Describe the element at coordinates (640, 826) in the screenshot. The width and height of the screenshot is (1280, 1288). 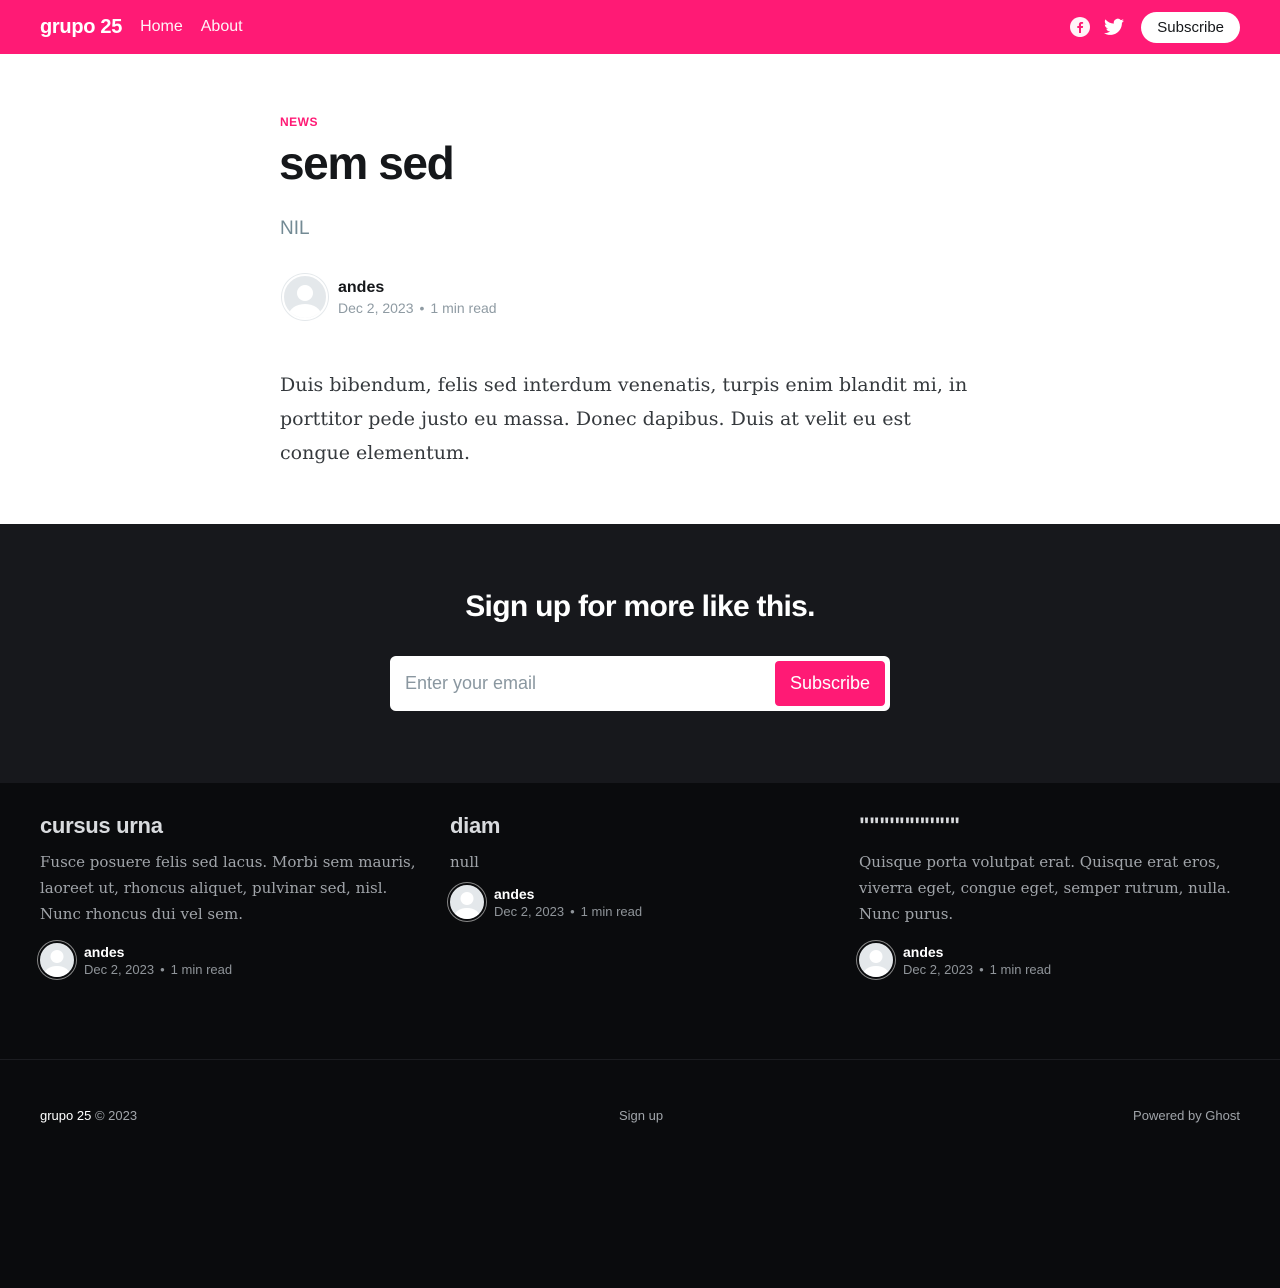
I see `related-post-title: diam` at that location.